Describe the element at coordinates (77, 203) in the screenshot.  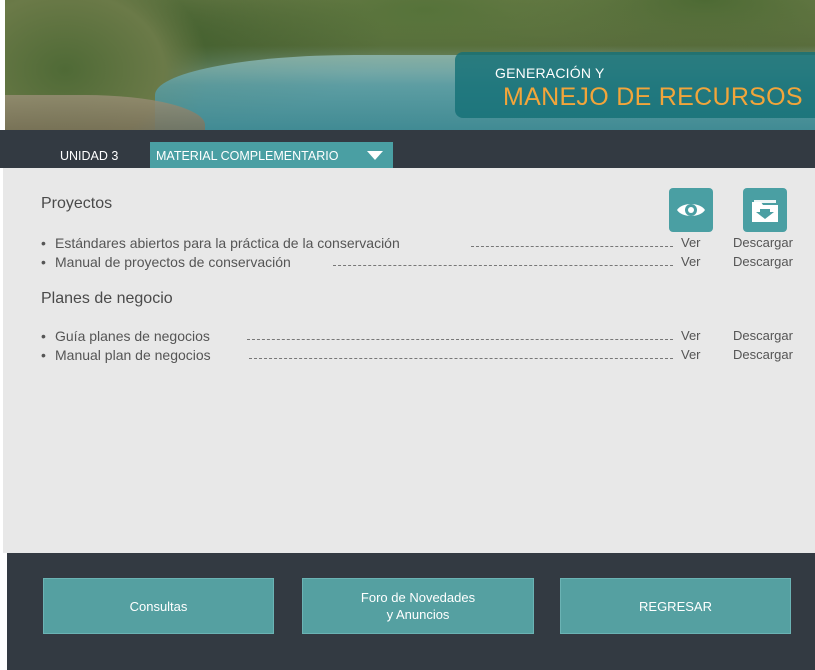
I see `section-title-proyectos: Proyectos` at that location.